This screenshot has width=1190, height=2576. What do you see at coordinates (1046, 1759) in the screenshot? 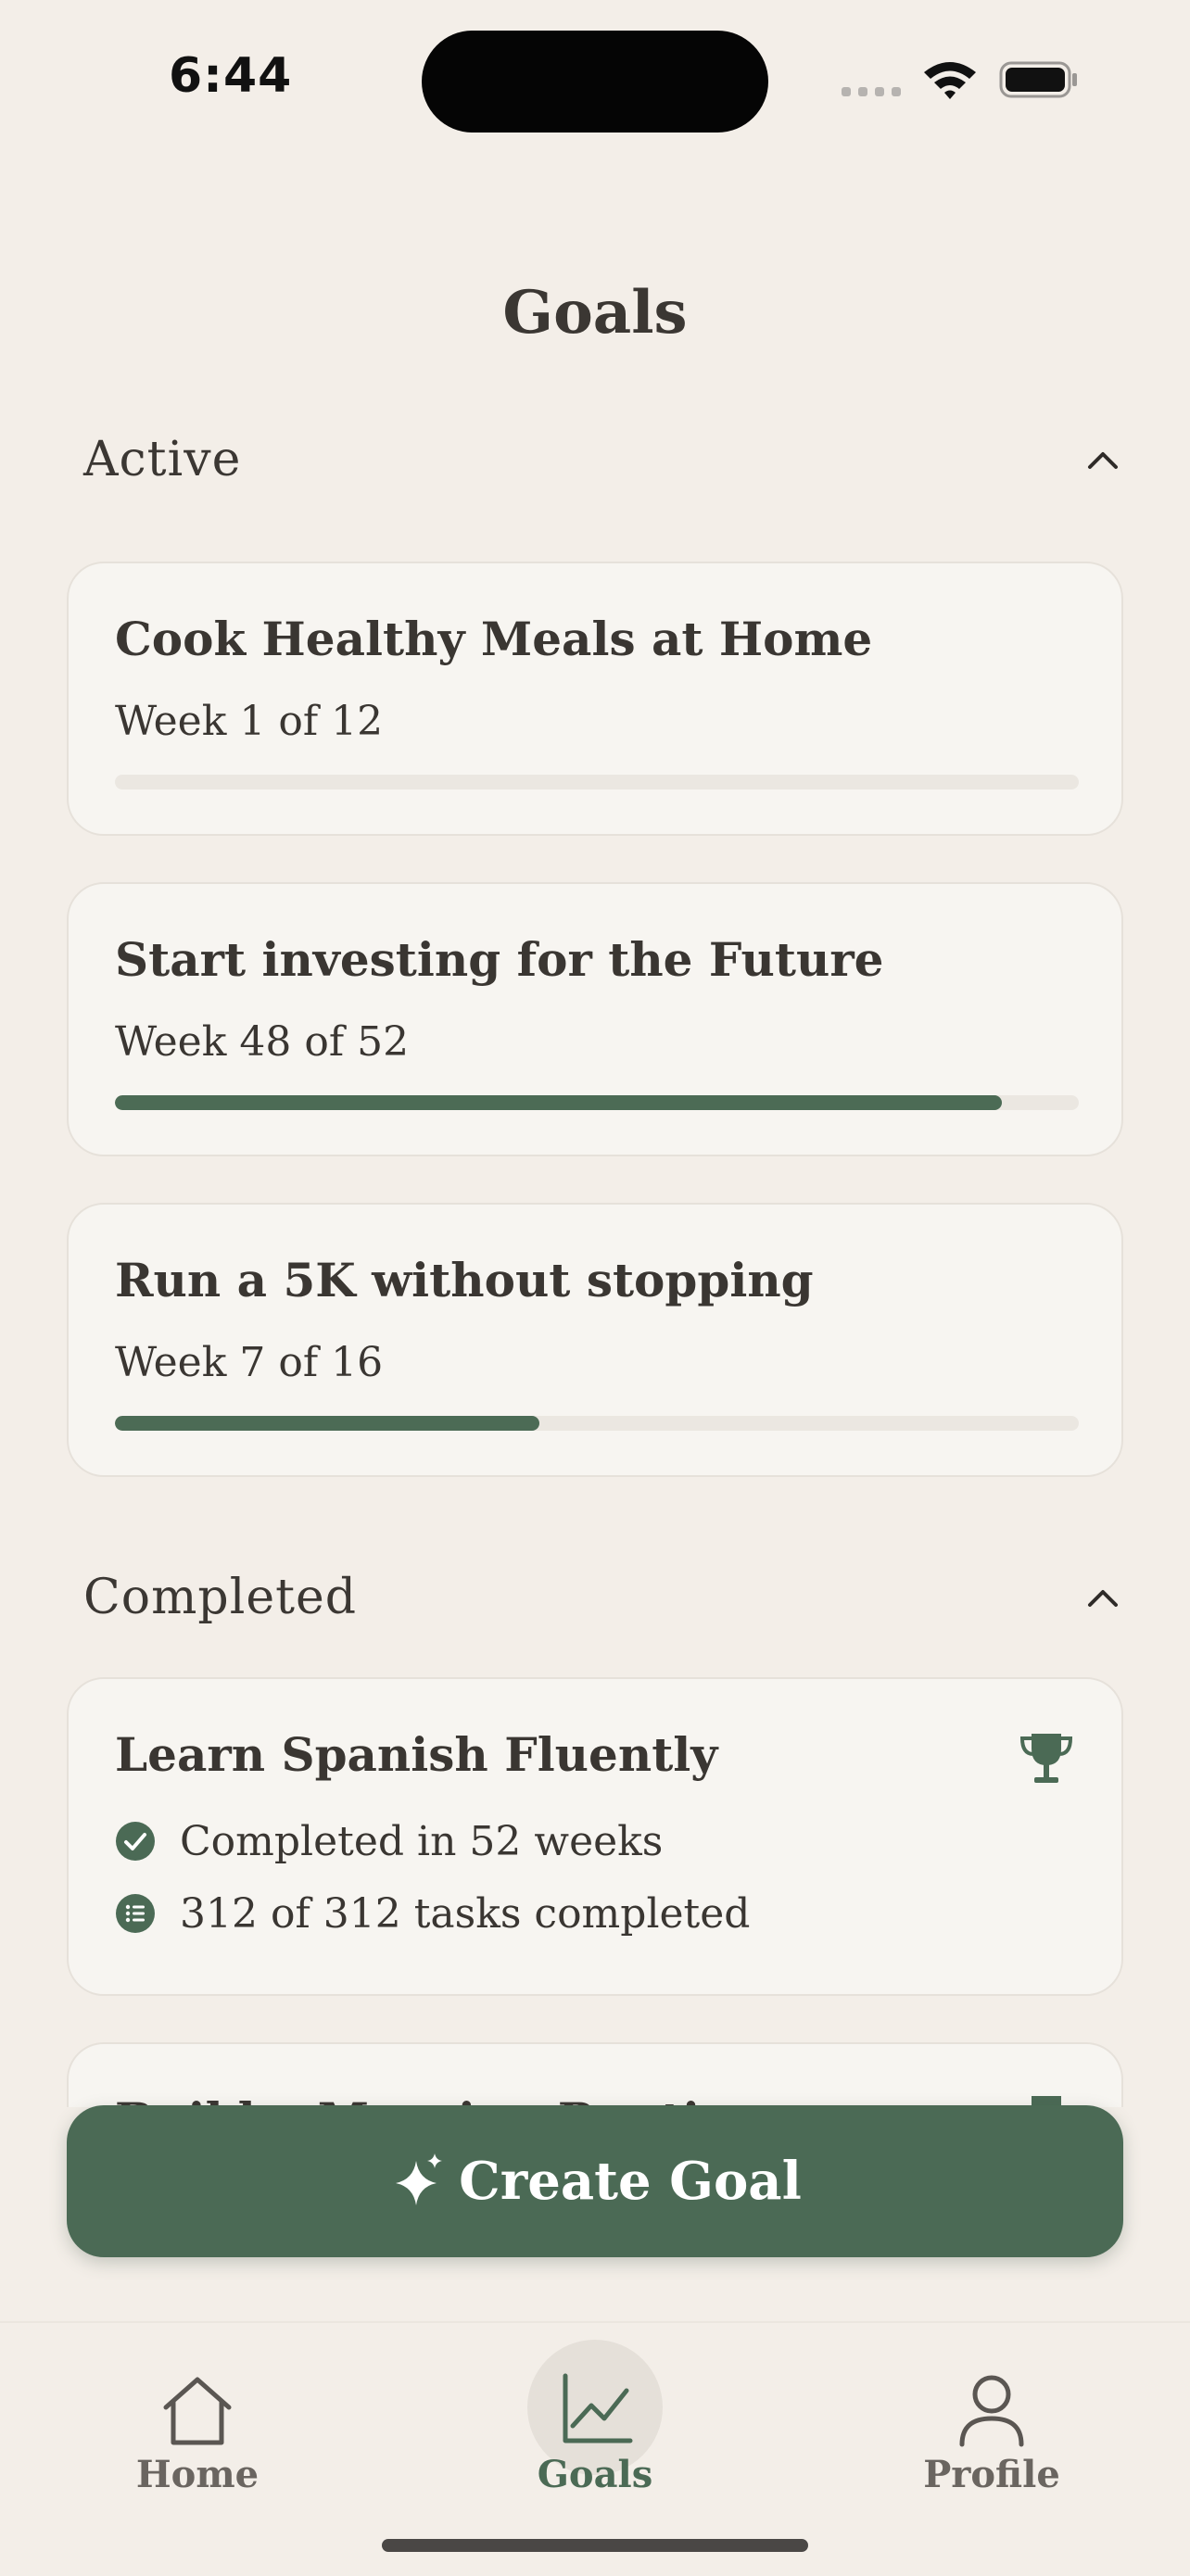
I see `trophy-icon` at bounding box center [1046, 1759].